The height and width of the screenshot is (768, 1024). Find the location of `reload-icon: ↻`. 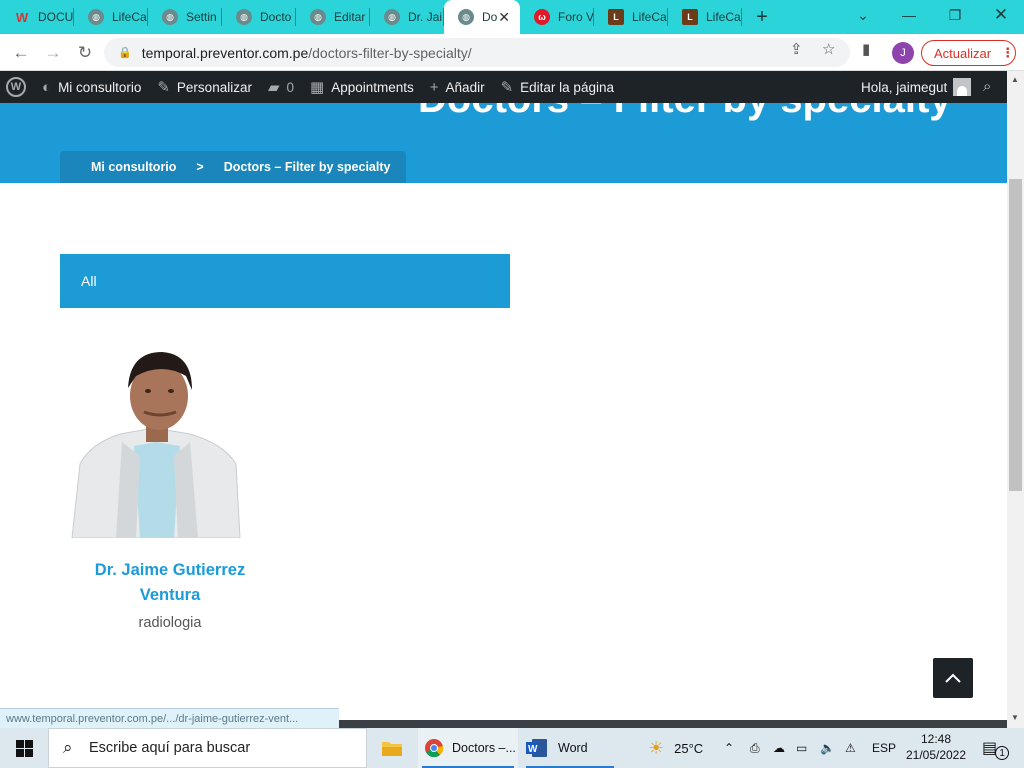

reload-icon: ↻ is located at coordinates (85, 53).